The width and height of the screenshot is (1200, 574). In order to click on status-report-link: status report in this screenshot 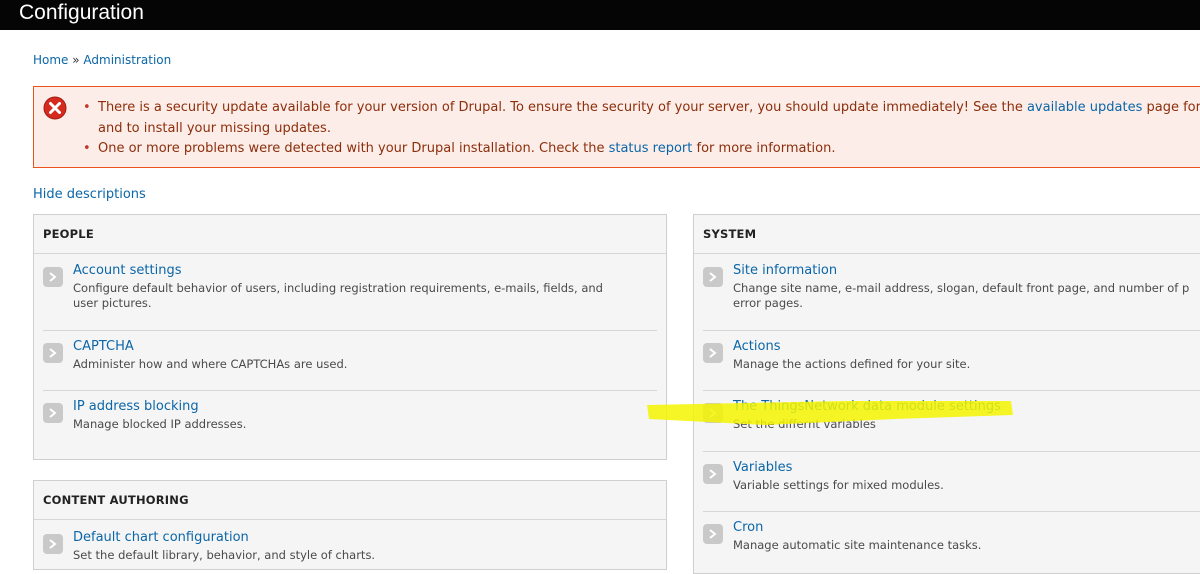, I will do `click(651, 148)`.